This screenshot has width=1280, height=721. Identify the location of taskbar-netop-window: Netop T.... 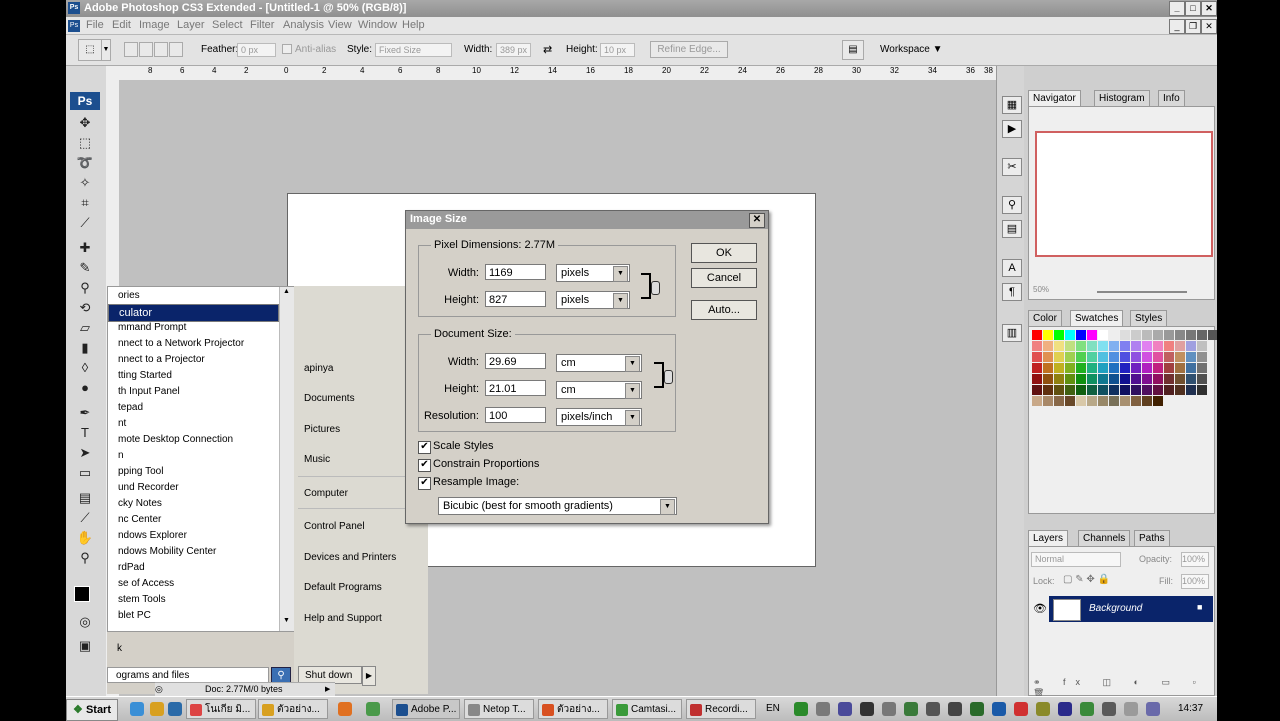
(499, 709).